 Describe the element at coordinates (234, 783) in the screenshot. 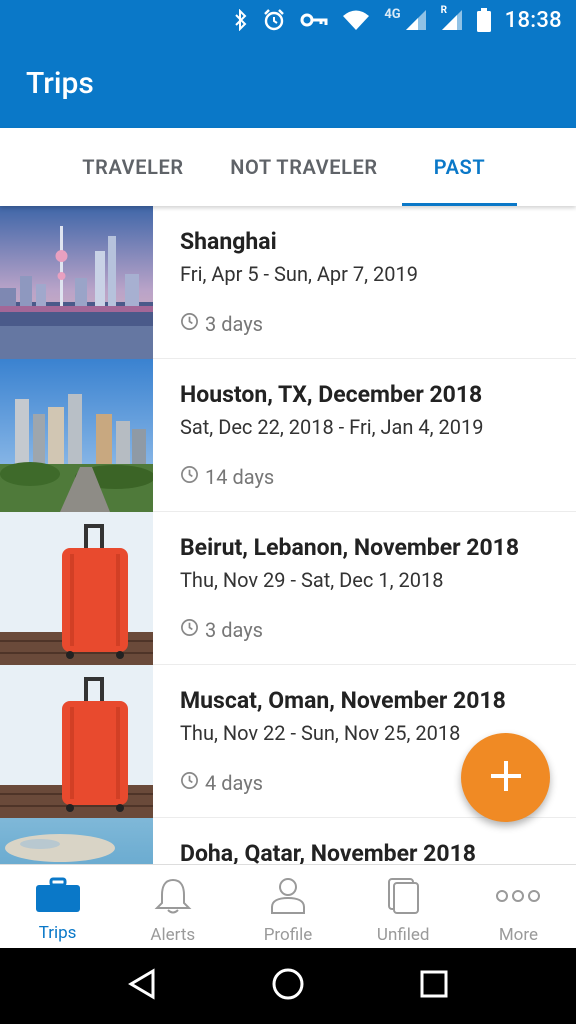

I see `trip-duration-text: 4 days` at that location.